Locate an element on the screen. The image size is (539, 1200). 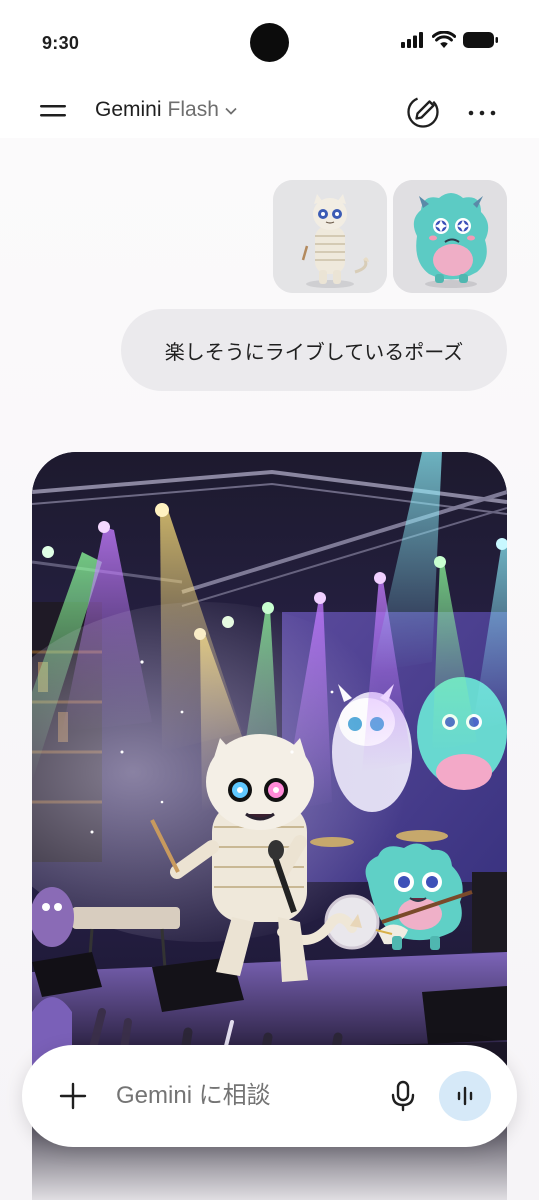
plus-icon is located at coordinates (73, 1096).